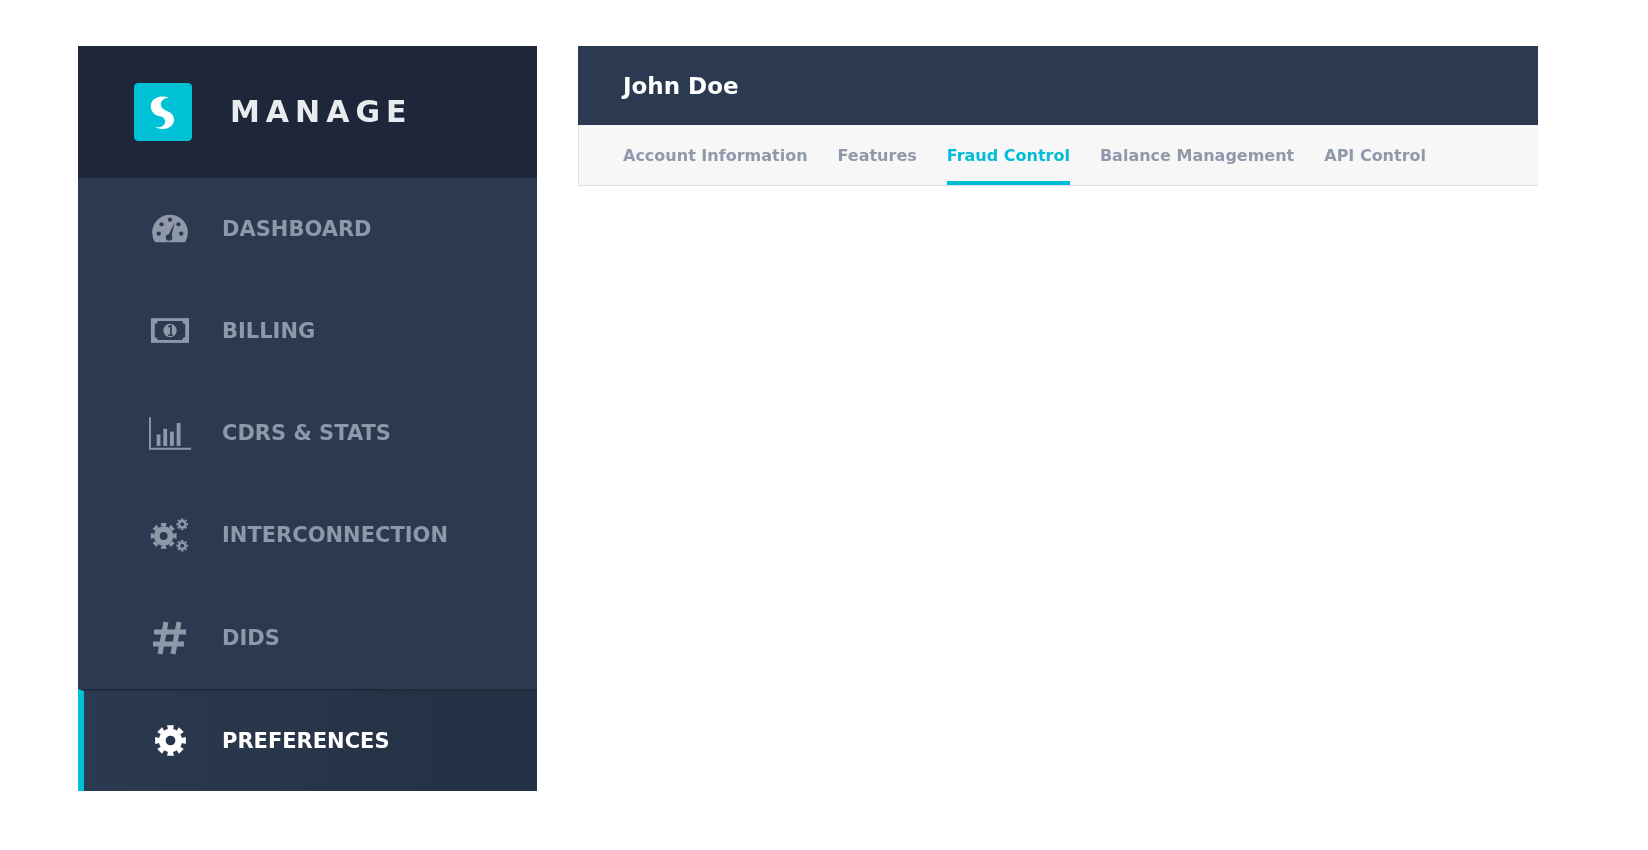  I want to click on sidebar-item: INTERCONNECTION, so click(307, 535).